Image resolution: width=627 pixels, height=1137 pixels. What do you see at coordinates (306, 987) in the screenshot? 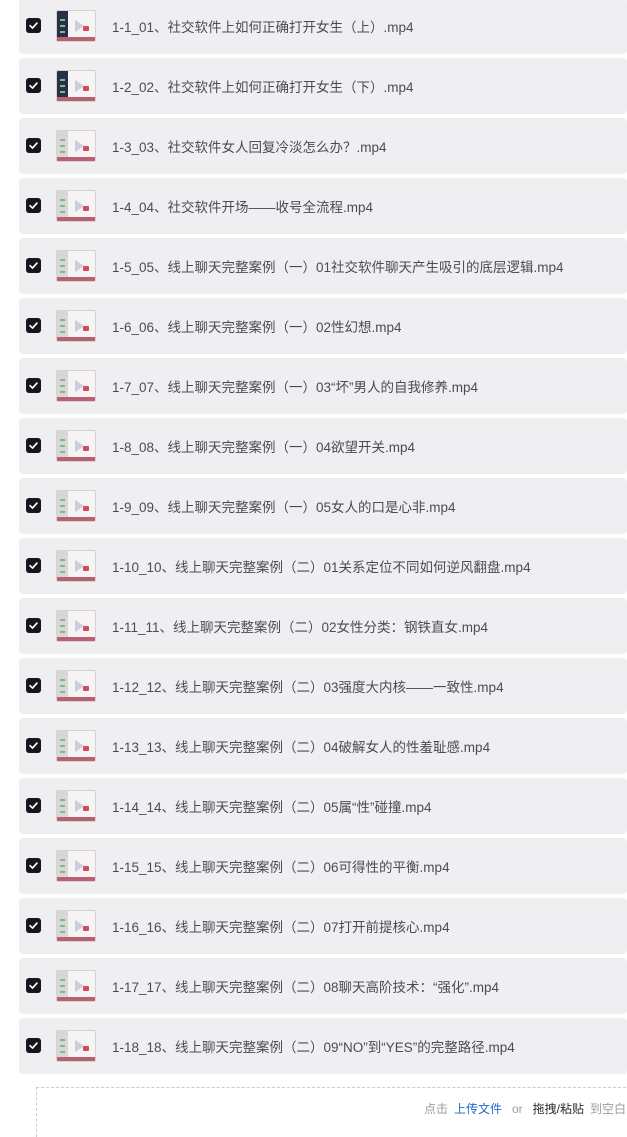
I see `file-name: 1-17_17、线上聊天完整案例（二）08聊天高阶技术：“强化”.mp4` at bounding box center [306, 987].